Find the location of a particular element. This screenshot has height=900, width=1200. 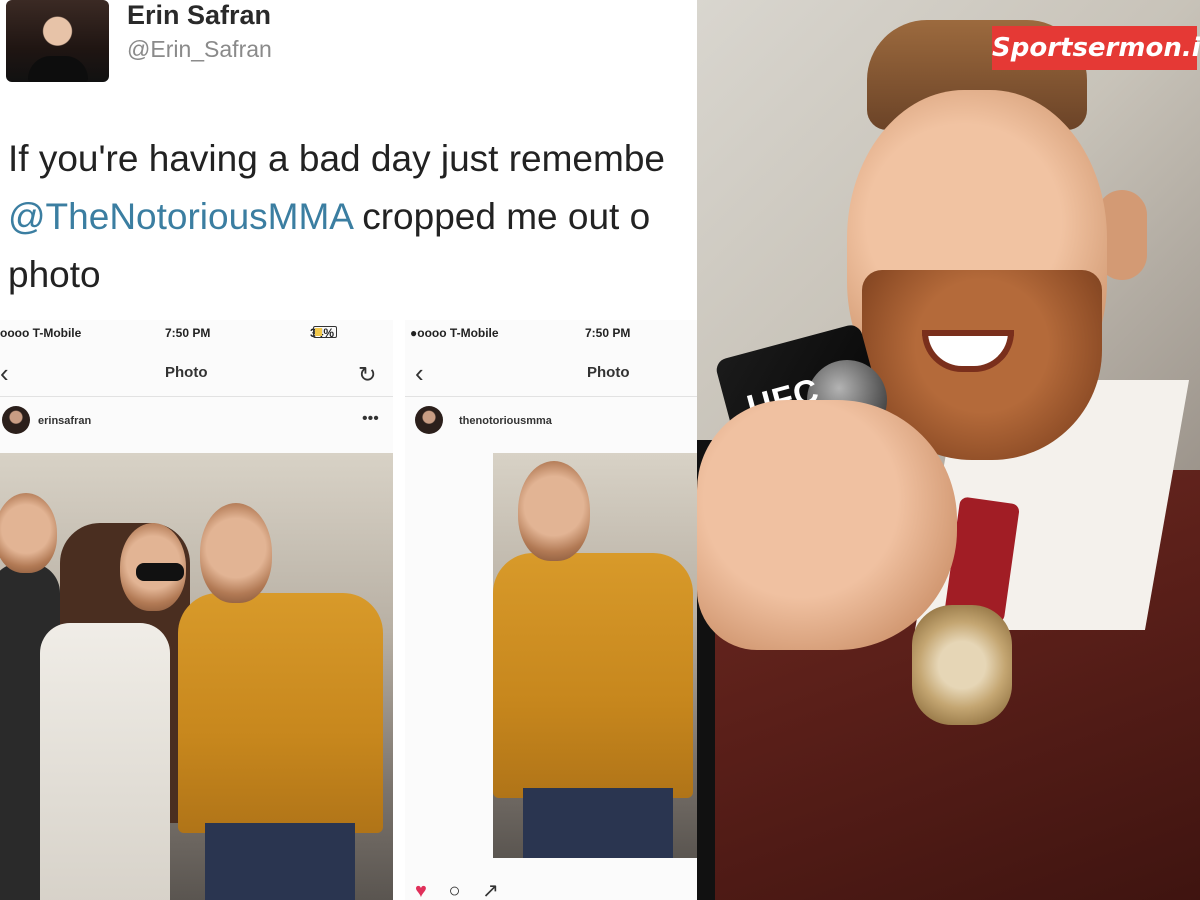

more-icon: ••• is located at coordinates (370, 419).